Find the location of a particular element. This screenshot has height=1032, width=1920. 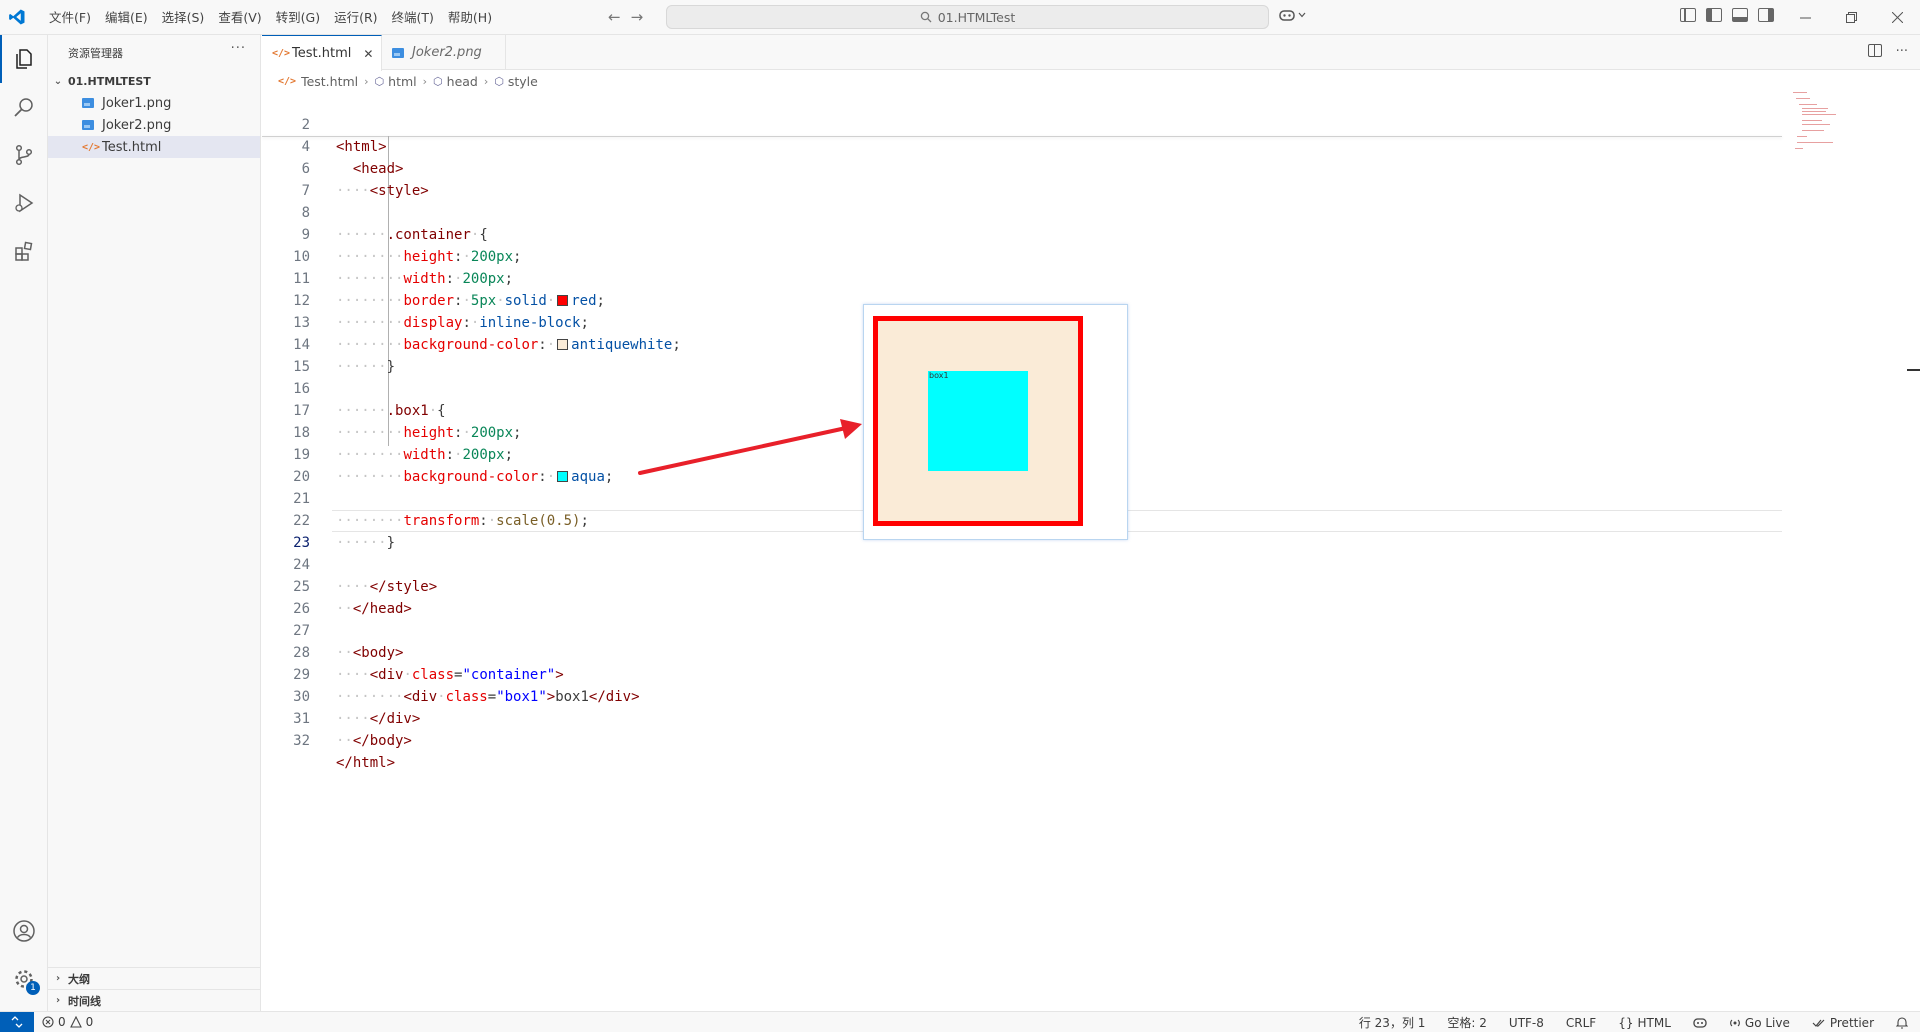

file-item-joker1: Joker1.png is located at coordinates (154, 103).